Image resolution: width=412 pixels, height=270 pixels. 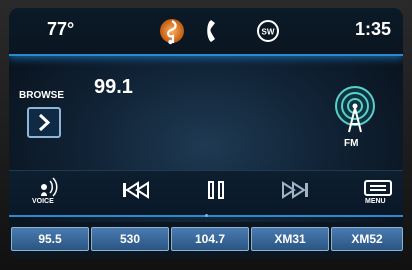 I want to click on steering-wheel-icon: SW, so click(x=268, y=31).